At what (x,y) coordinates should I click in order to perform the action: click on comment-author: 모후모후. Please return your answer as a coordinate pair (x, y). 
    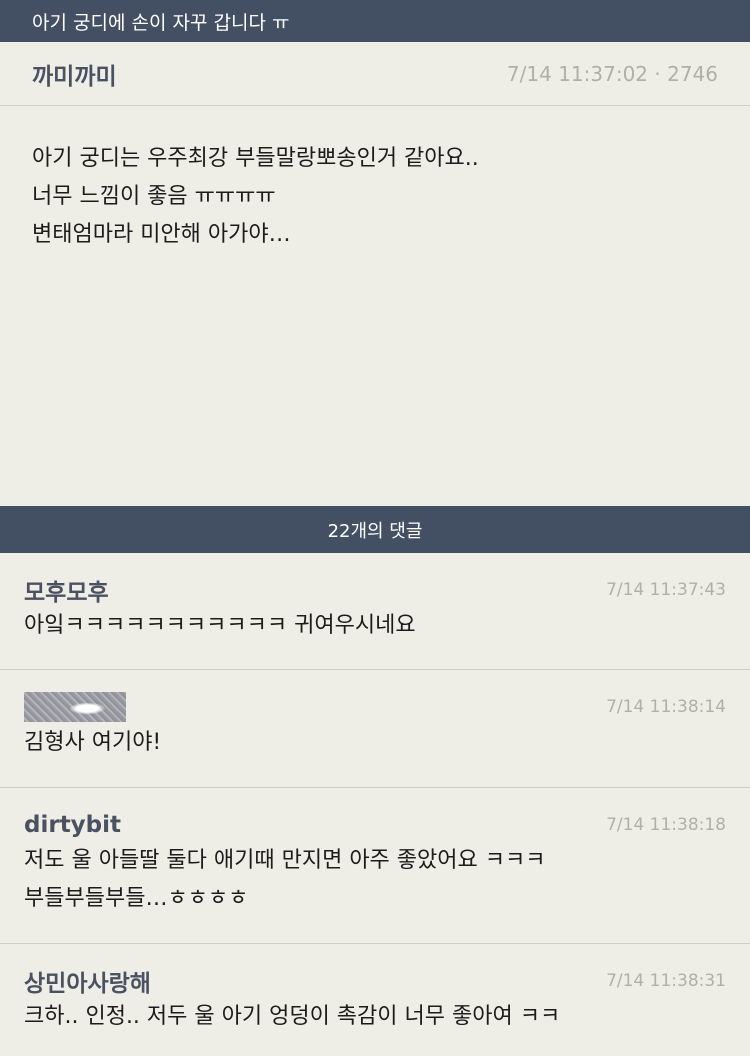
    Looking at the image, I should click on (66, 590).